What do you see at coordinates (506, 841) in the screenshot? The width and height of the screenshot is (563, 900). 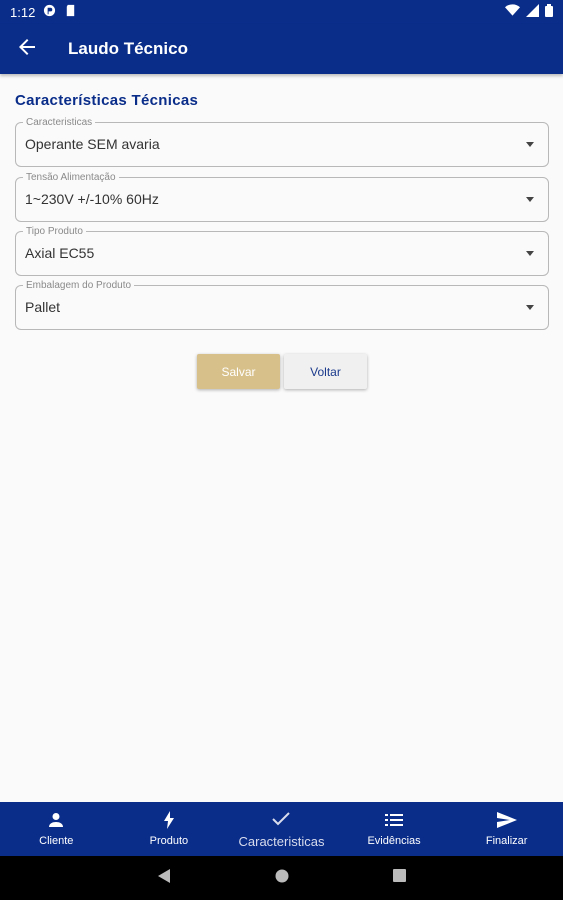 I see `nav-label: Finalizar` at bounding box center [506, 841].